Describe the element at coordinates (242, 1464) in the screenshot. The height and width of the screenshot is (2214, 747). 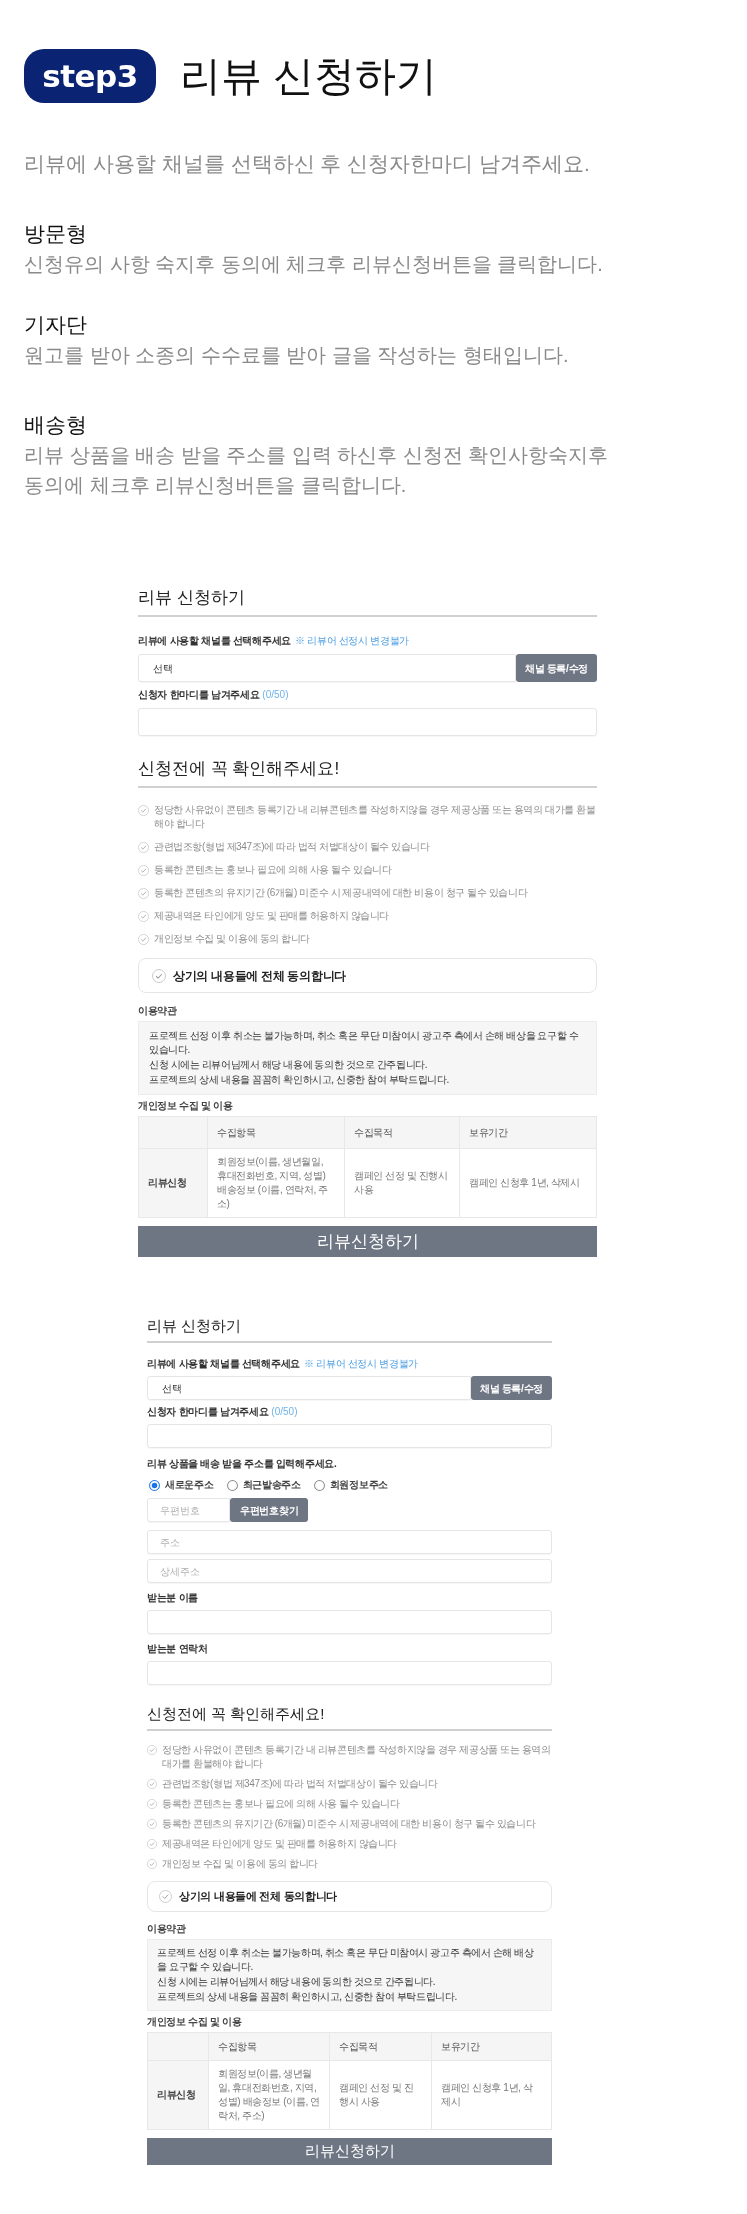
I see `field-label: 리뷰 상품을 배송 받을 주소를 입력해주세요.` at that location.